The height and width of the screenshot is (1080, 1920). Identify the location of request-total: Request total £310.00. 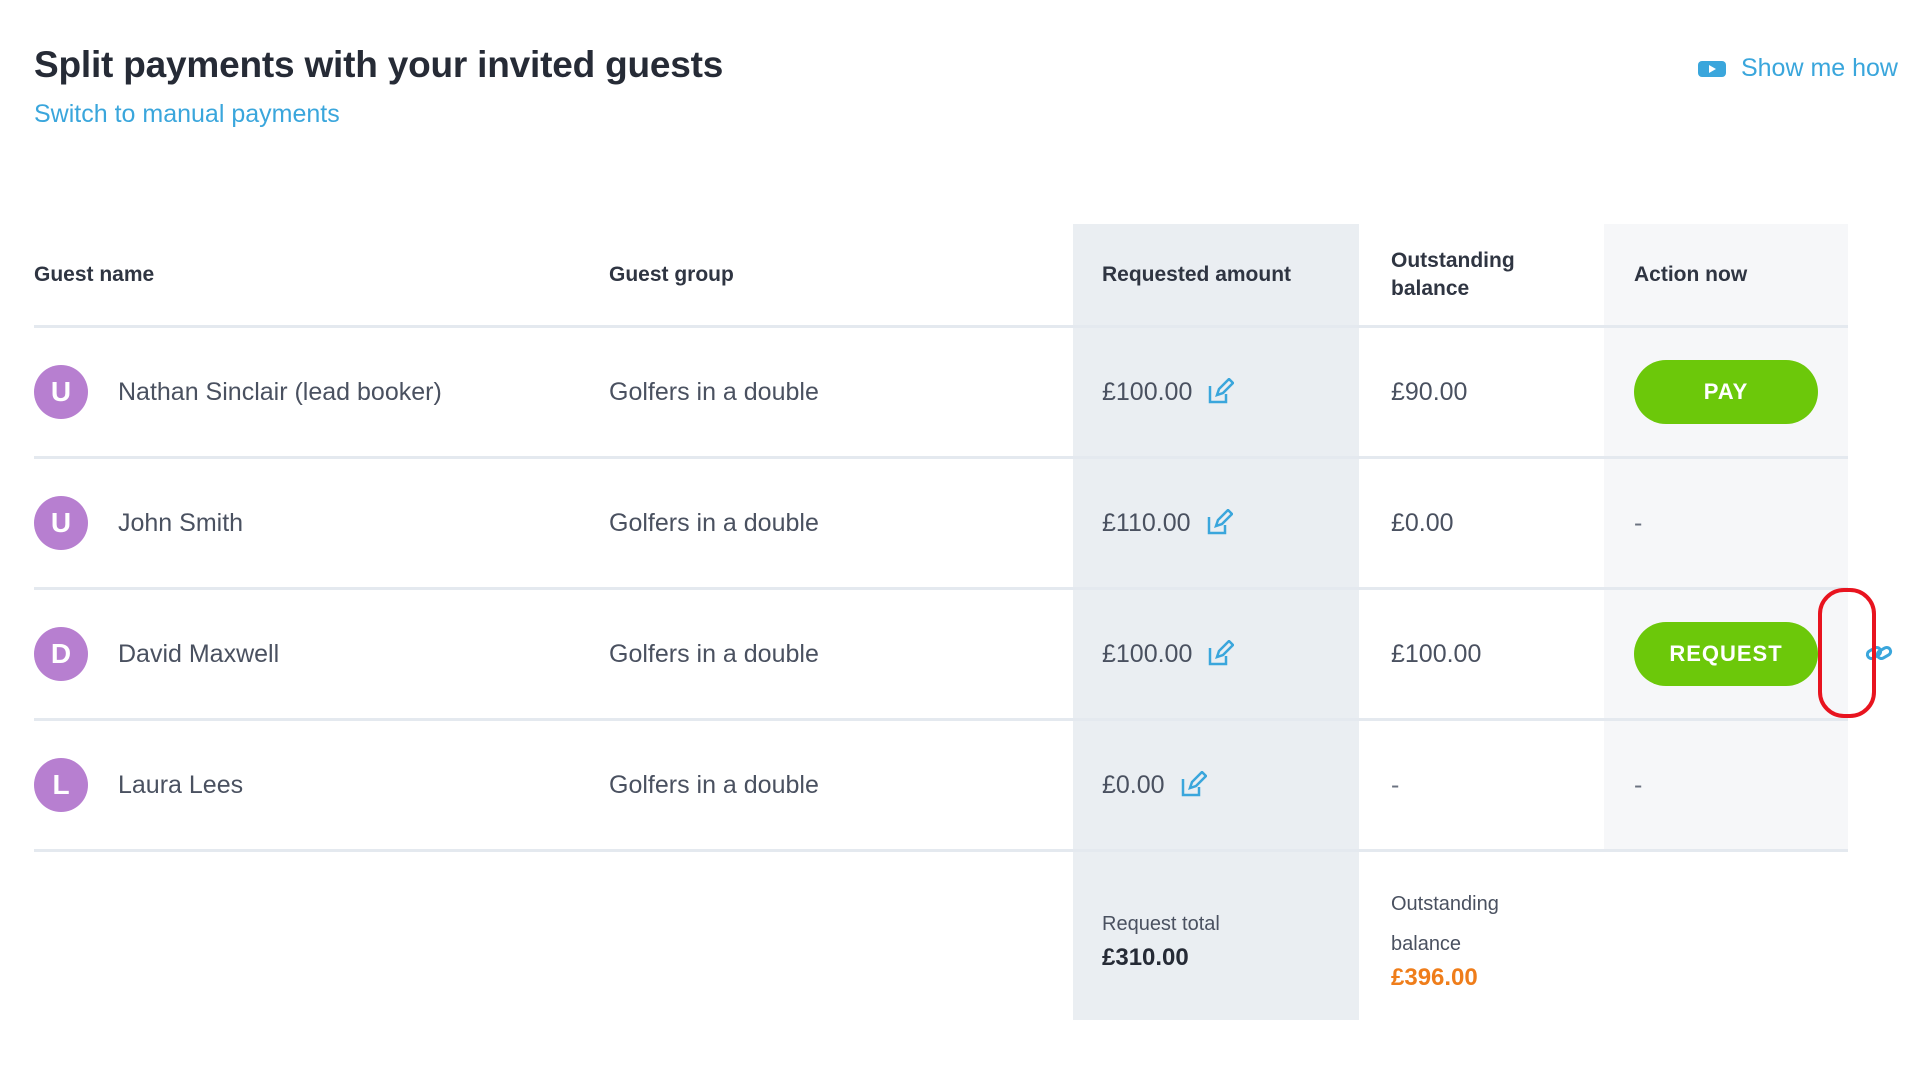
(1161, 938).